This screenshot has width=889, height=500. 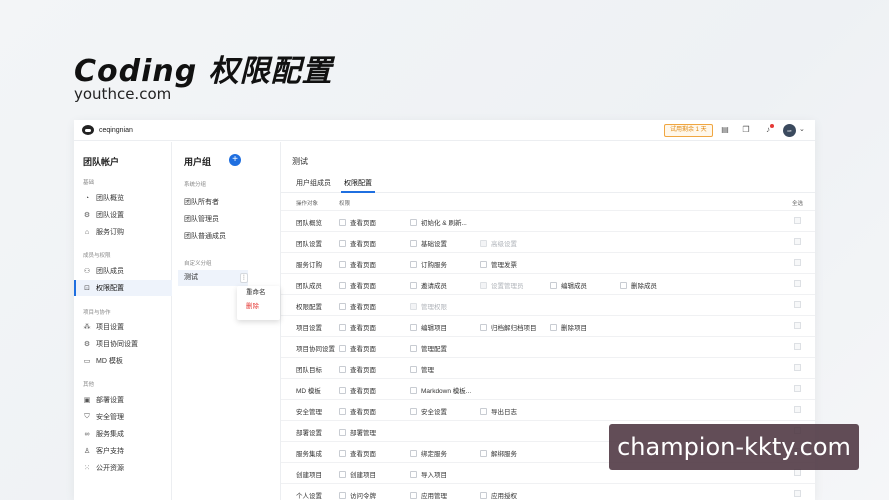 What do you see at coordinates (498, 495) in the screenshot?
I see `permission-checkbox: 应用授权` at bounding box center [498, 495].